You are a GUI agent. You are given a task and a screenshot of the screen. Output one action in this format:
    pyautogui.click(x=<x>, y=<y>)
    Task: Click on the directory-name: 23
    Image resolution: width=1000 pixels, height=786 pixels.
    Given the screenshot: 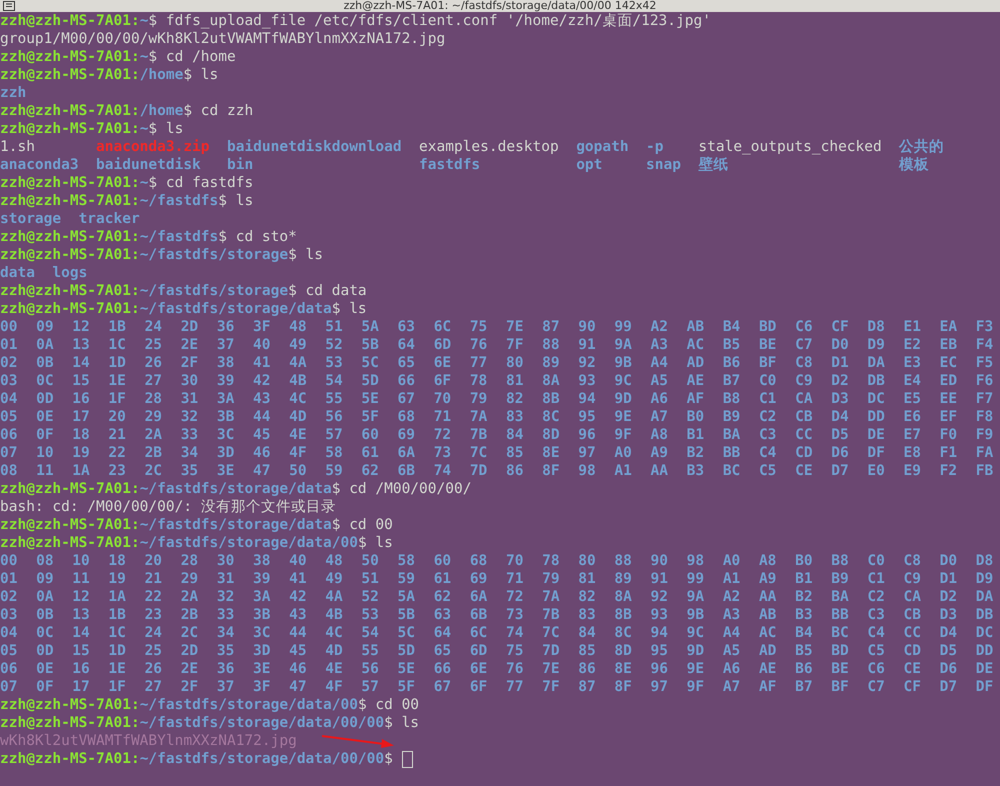 What is the action you would take?
    pyautogui.click(x=117, y=471)
    